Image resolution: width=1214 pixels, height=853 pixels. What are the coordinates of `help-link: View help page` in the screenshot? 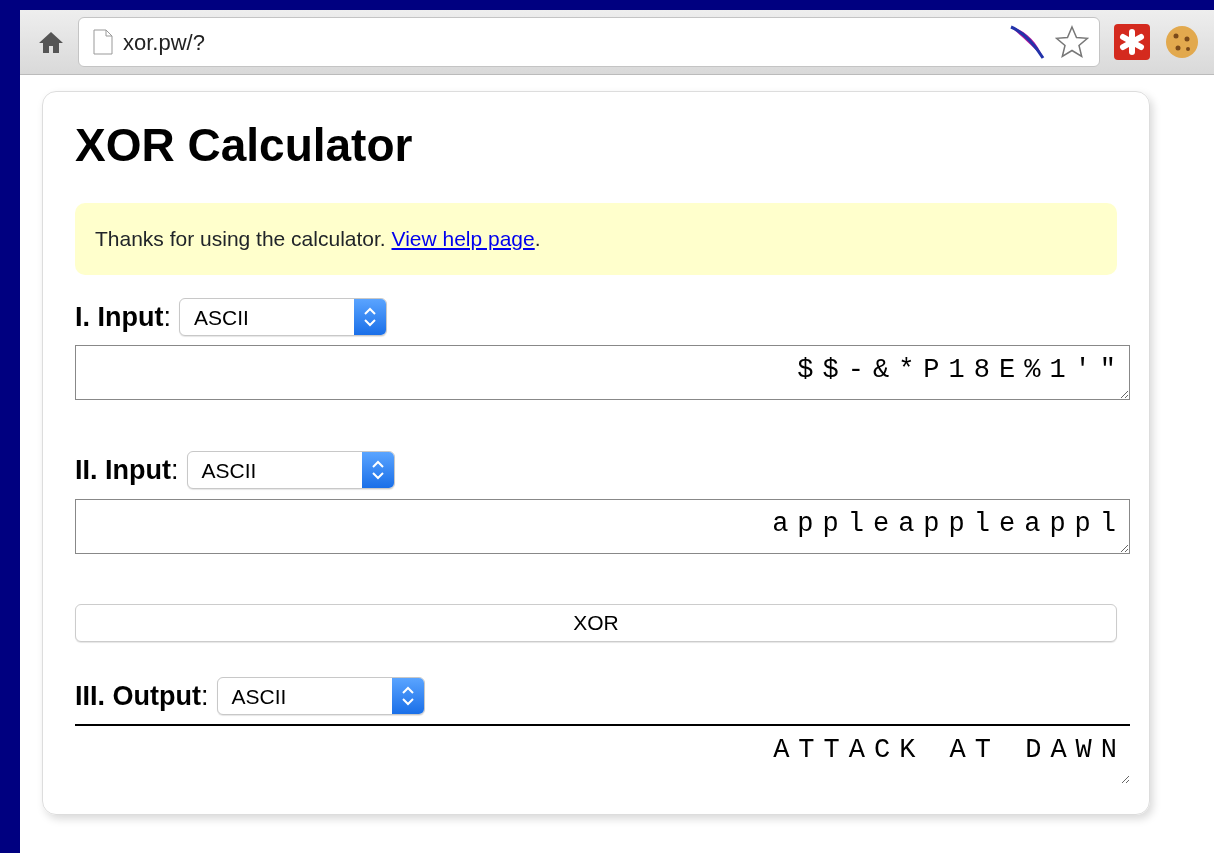 It's located at (463, 239).